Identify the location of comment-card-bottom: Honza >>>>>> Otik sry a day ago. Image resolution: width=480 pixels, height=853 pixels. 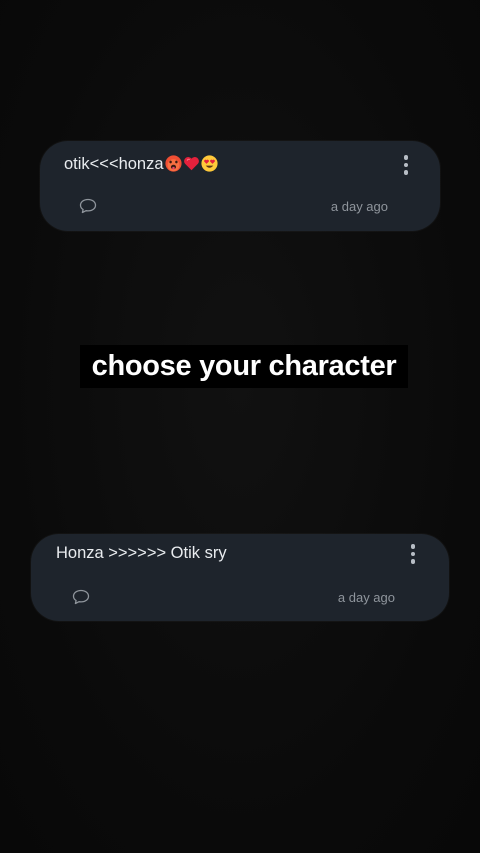
(240, 577).